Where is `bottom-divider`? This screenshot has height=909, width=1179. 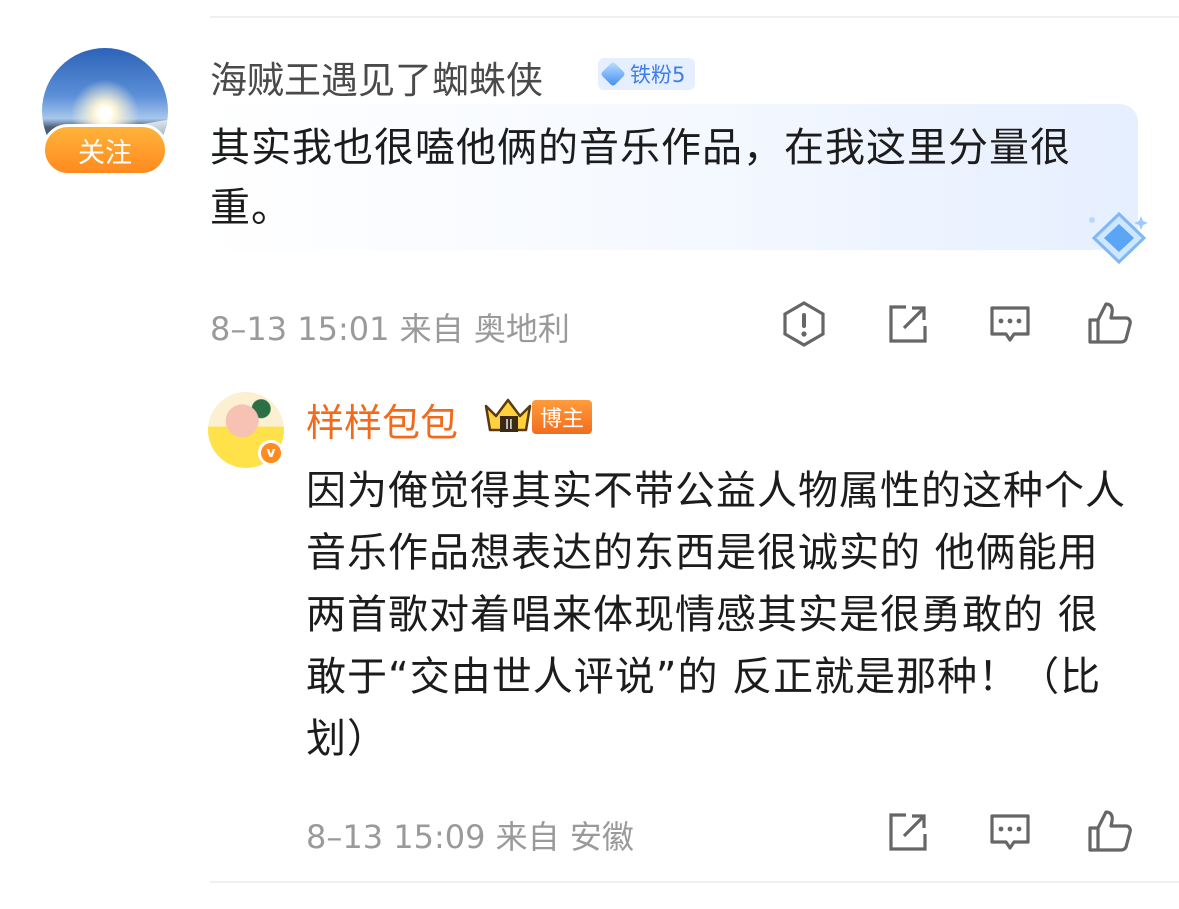 bottom-divider is located at coordinates (694, 882).